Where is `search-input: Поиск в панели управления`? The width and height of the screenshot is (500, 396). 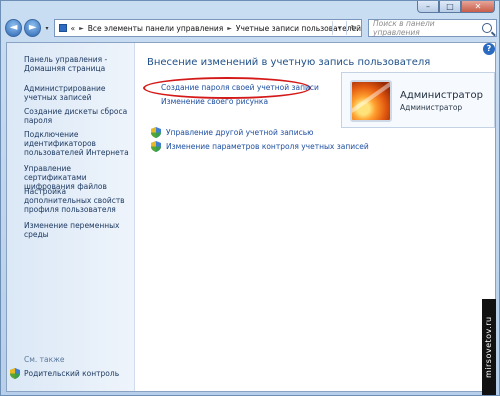
search-input: Поиск в панели управления is located at coordinates (432, 28).